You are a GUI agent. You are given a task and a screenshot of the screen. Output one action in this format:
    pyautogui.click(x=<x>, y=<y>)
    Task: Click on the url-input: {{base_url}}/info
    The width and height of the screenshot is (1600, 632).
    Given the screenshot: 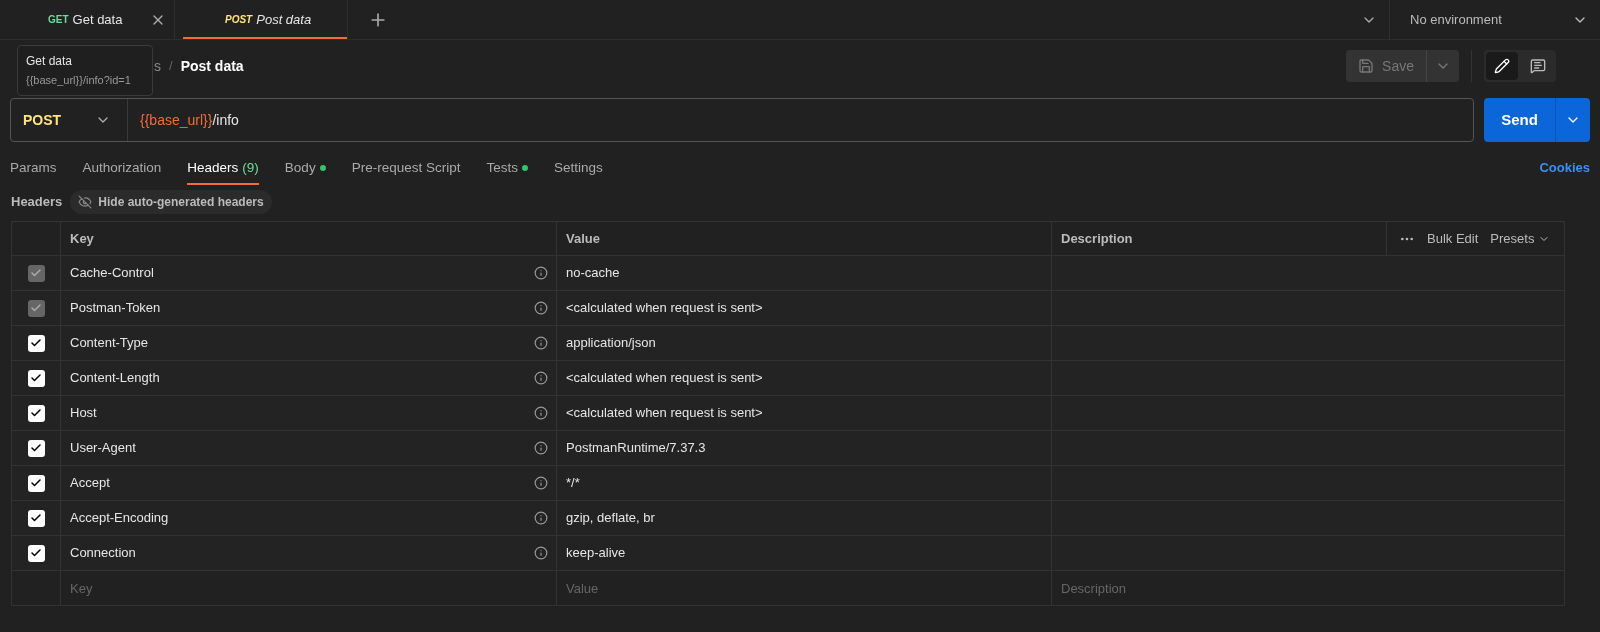 What is the action you would take?
    pyautogui.click(x=183, y=120)
    